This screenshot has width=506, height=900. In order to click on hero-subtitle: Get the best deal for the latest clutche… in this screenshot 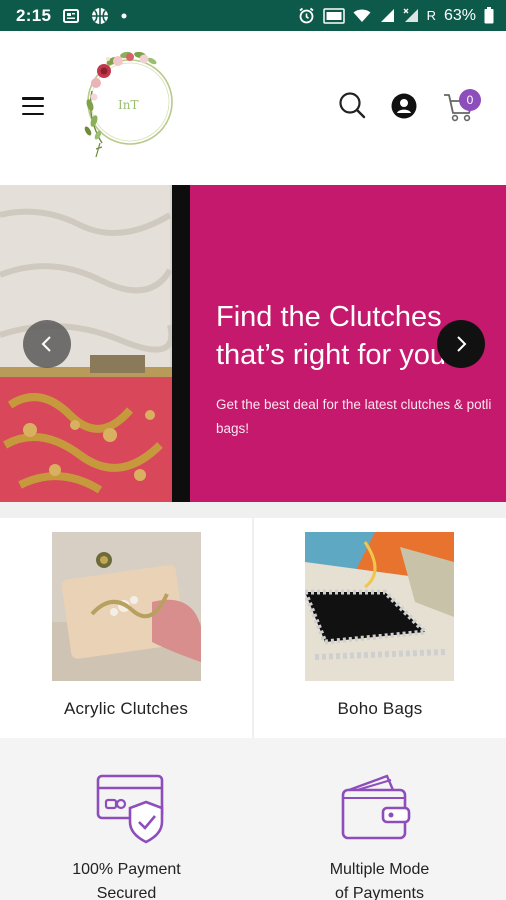, I will do `click(354, 416)`.